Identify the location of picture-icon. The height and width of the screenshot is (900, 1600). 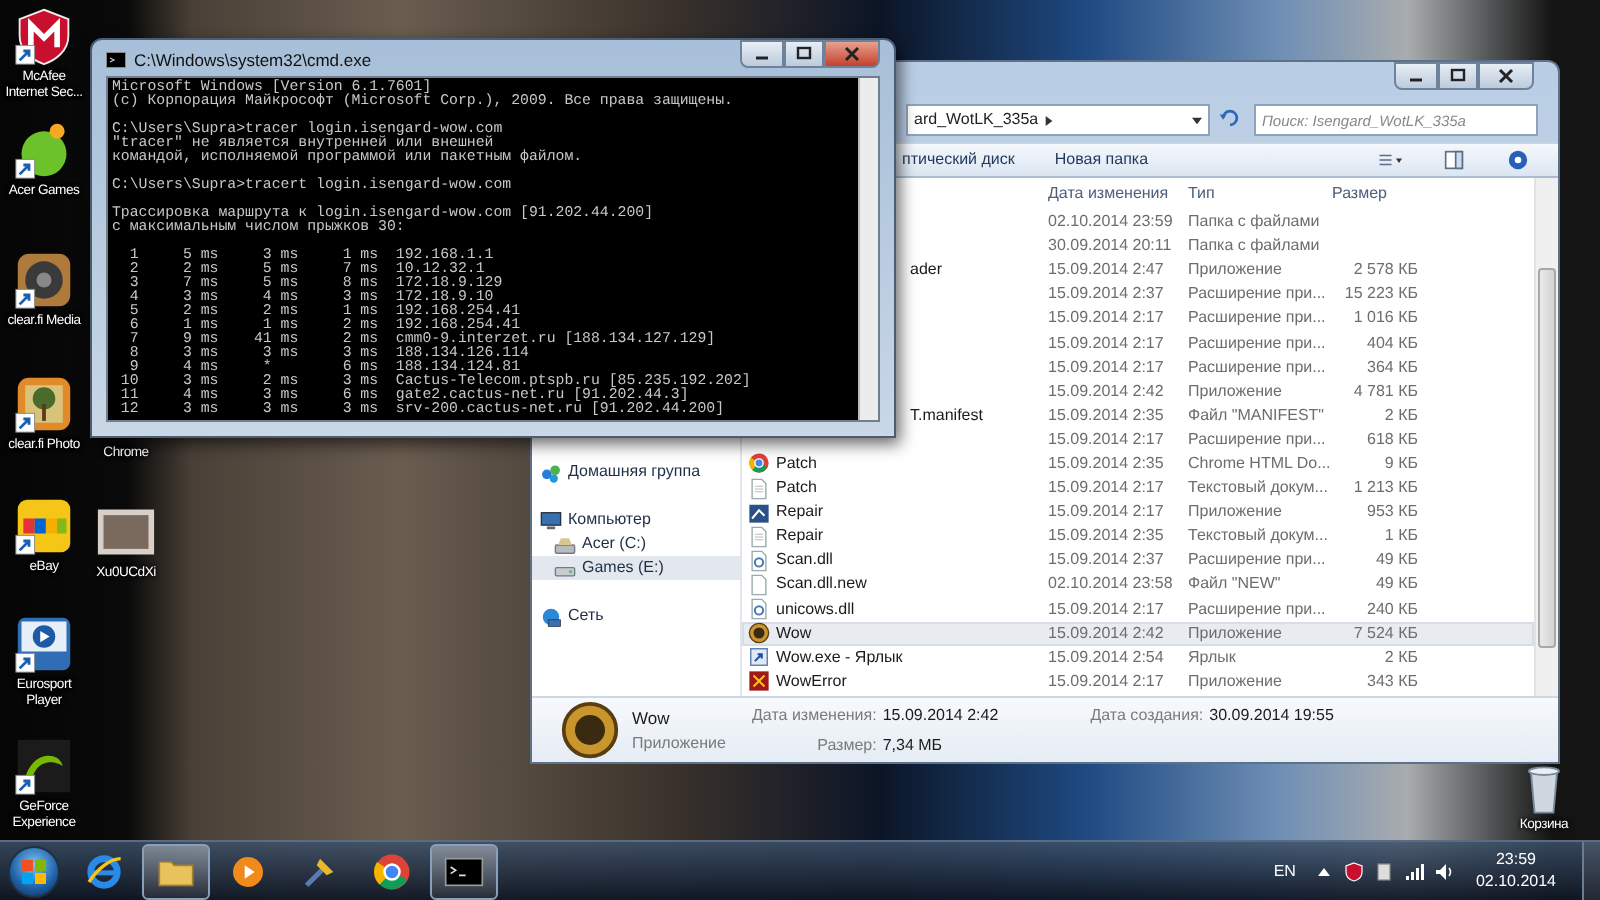
(44, 404).